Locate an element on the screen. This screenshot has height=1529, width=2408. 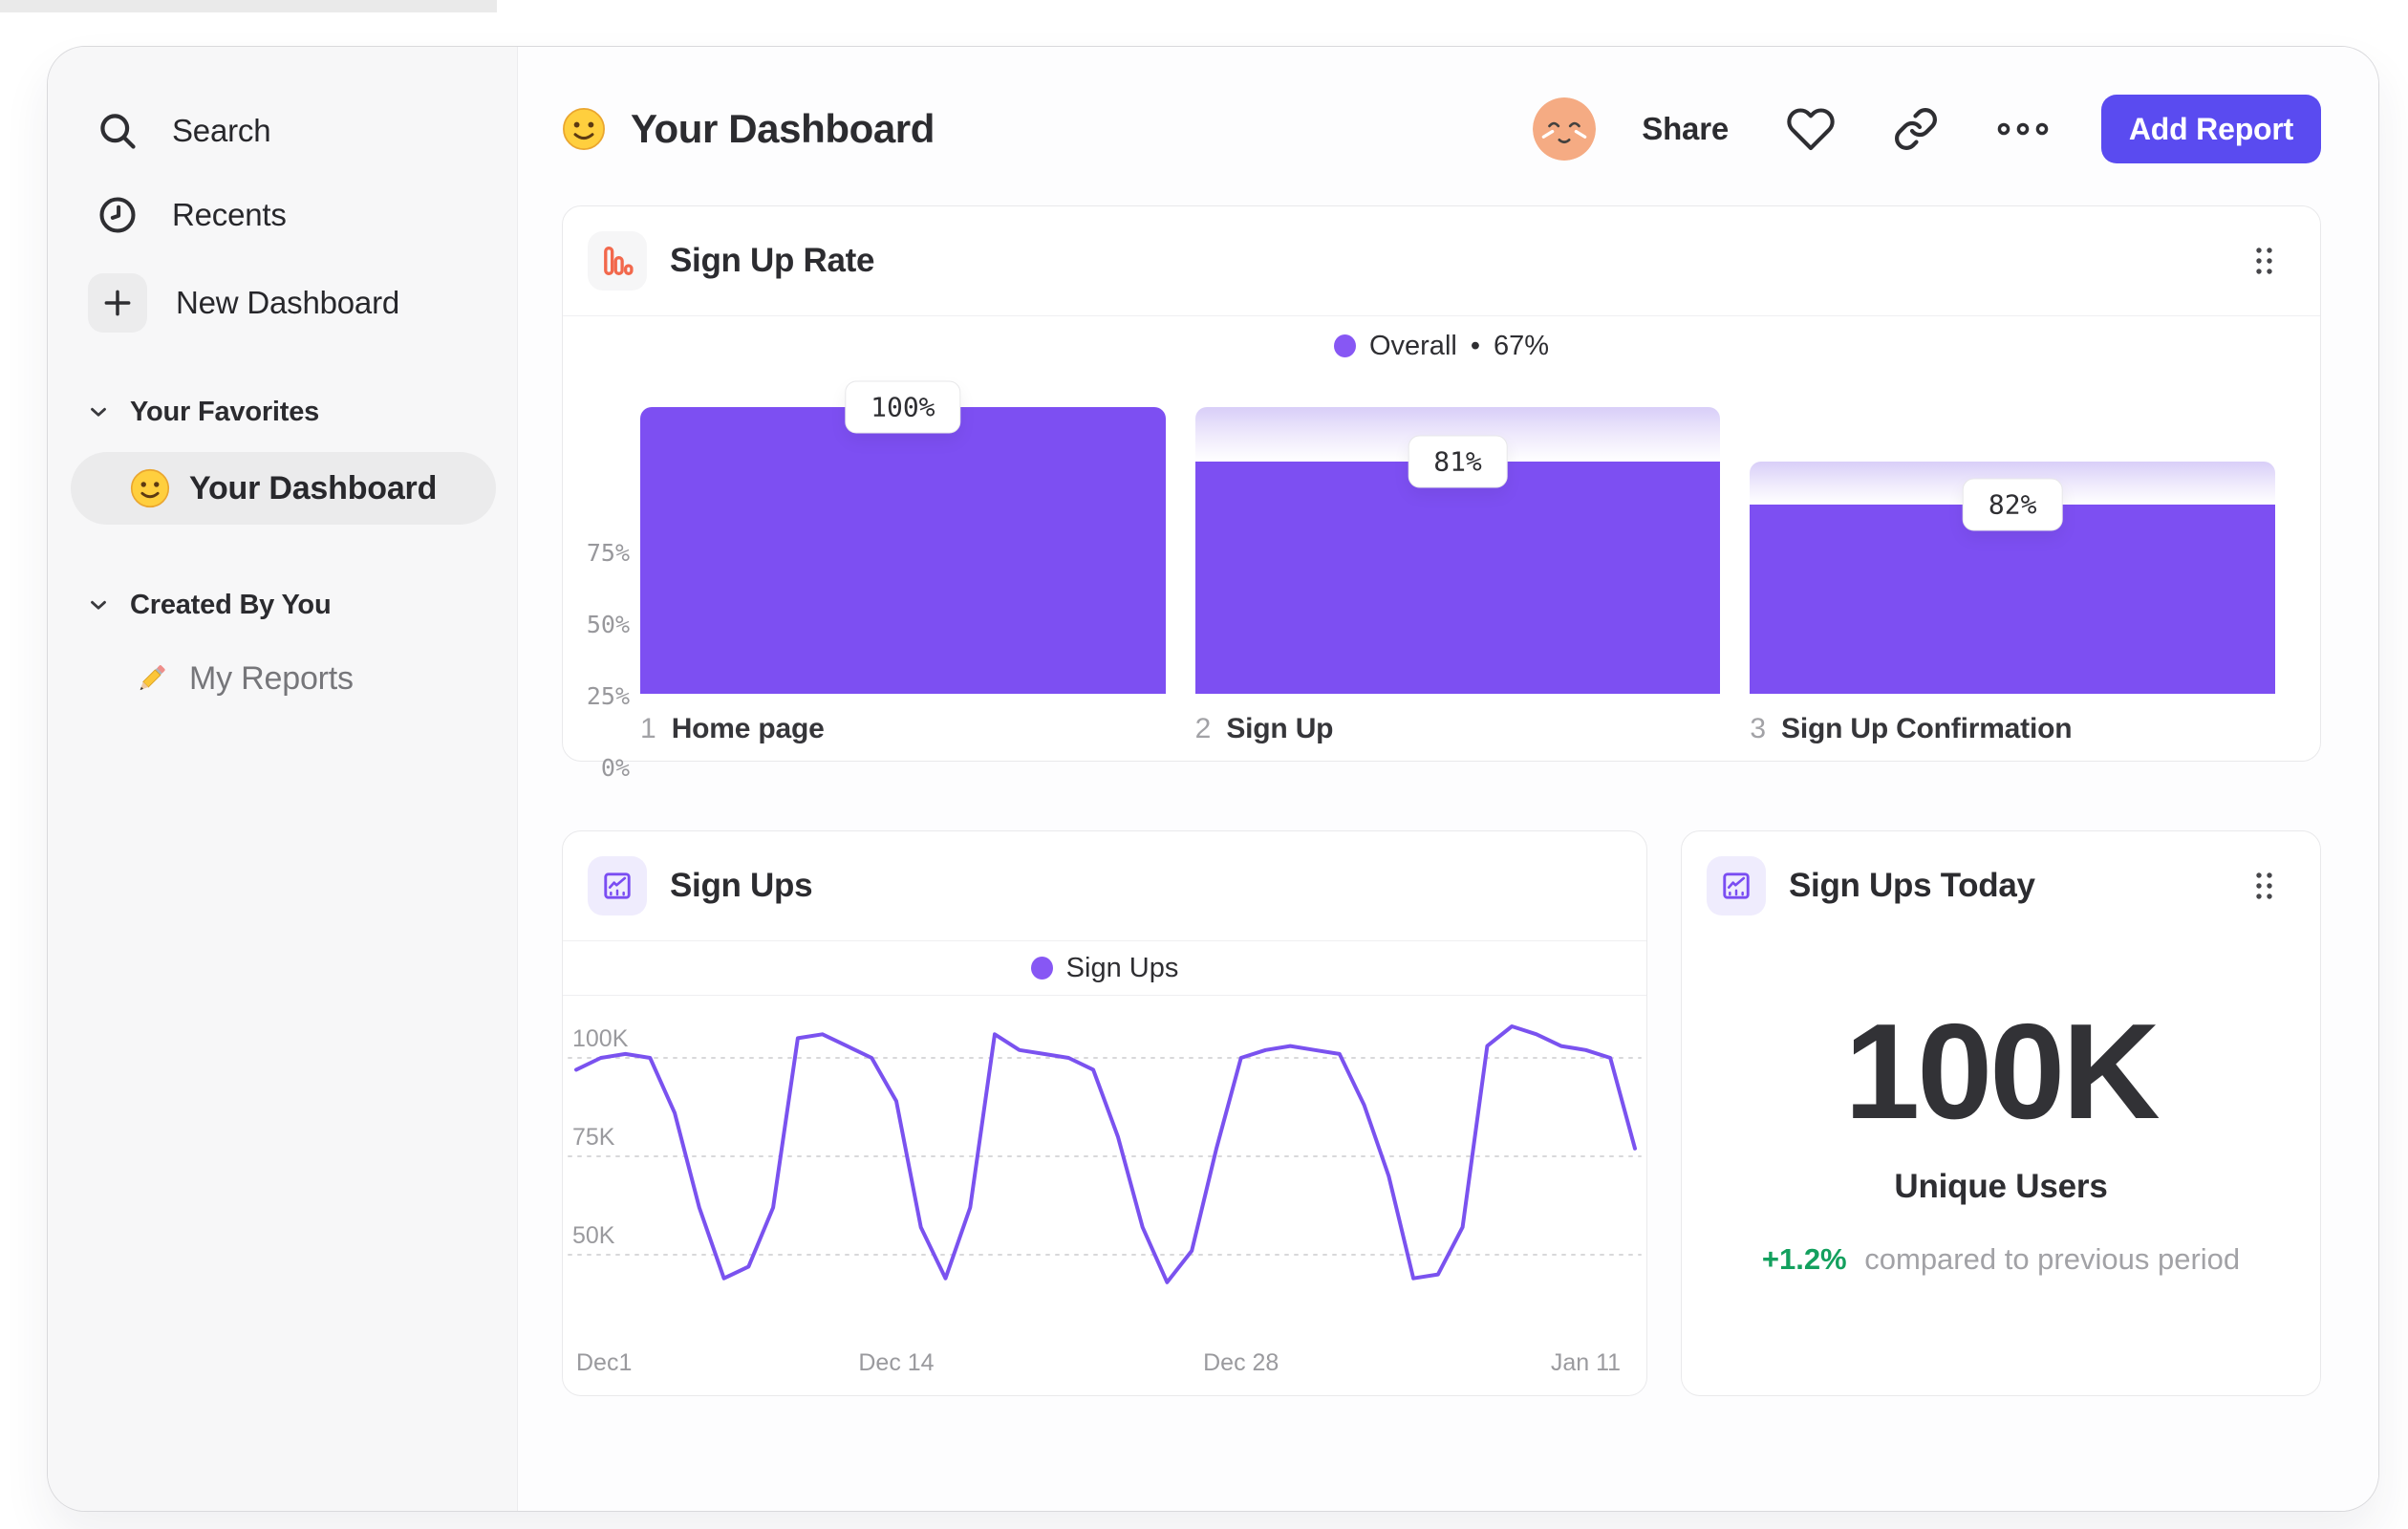
header-actions: Share Add Report is located at coordinates (1927, 129).